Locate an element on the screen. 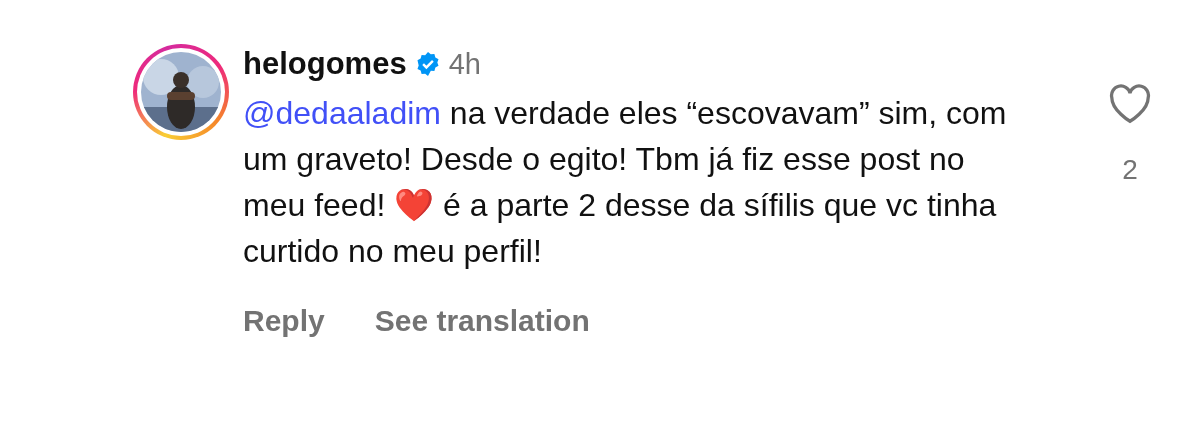 This screenshot has width=1200, height=433. like-count: 2 is located at coordinates (1130, 170).